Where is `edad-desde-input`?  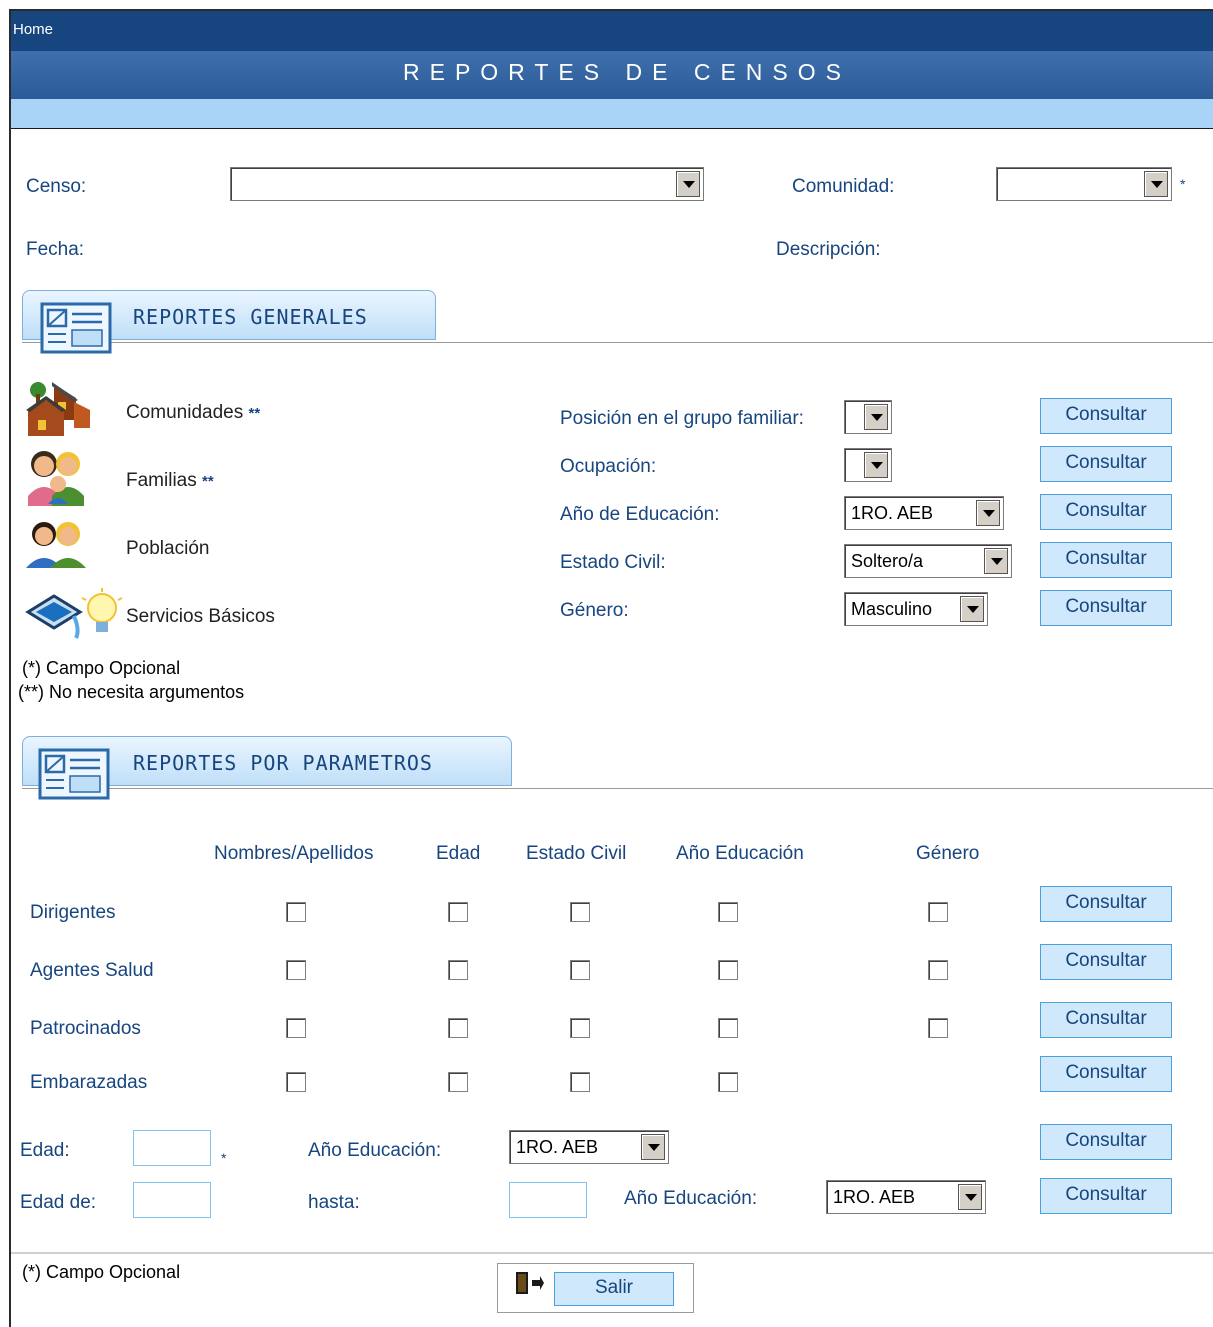 edad-desde-input is located at coordinates (172, 1200).